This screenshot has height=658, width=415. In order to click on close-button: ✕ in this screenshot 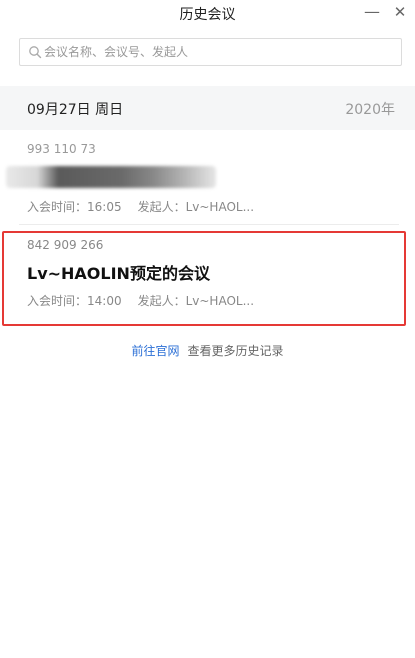, I will do `click(400, 12)`.